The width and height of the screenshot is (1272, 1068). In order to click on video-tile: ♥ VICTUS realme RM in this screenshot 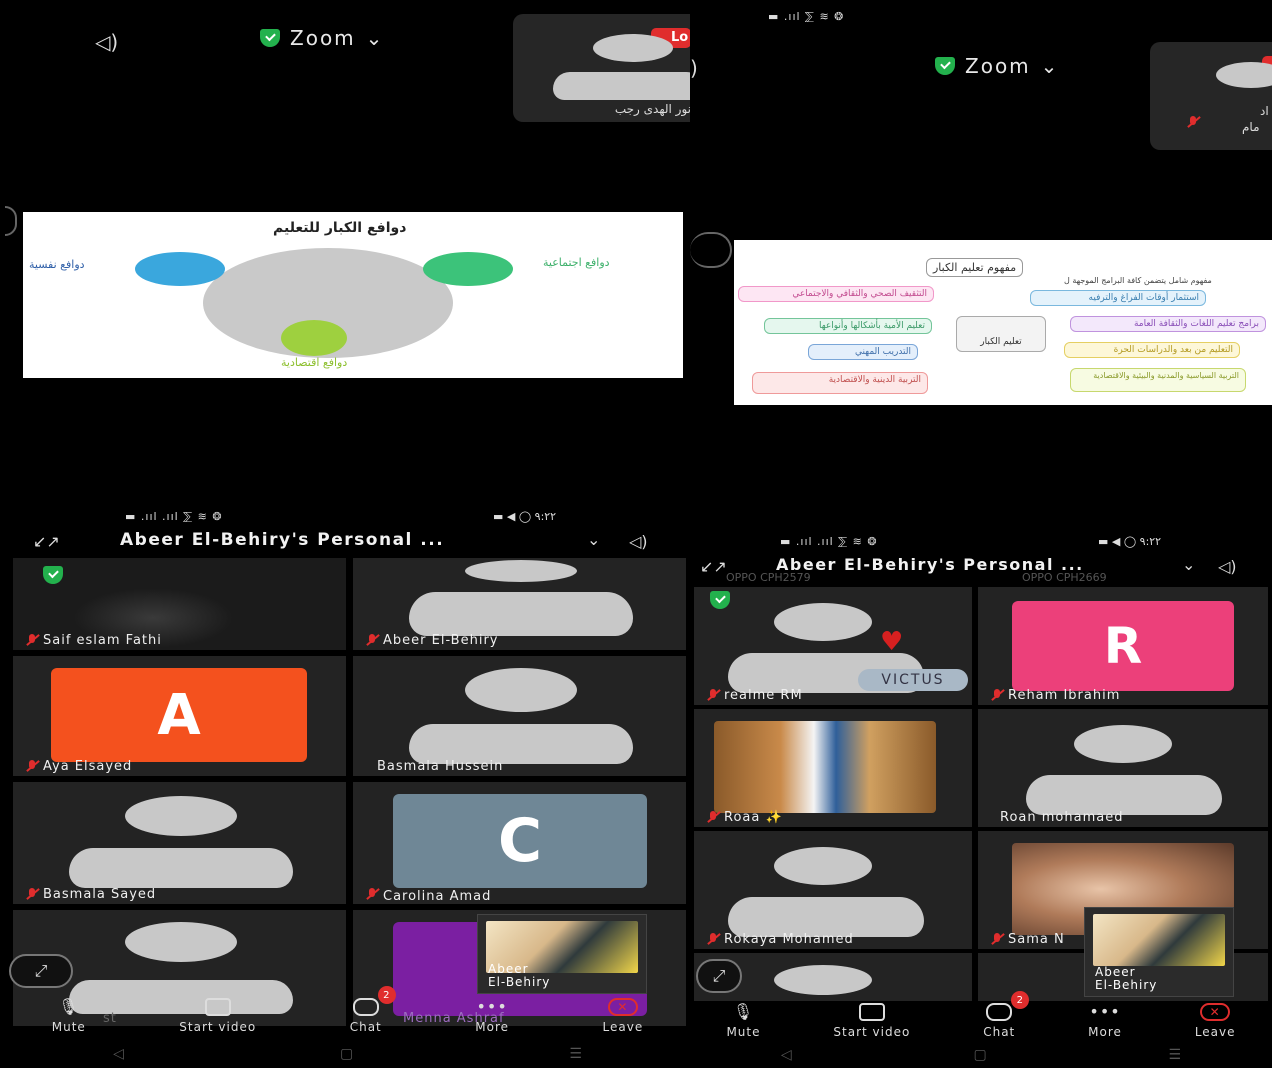, I will do `click(833, 646)`.